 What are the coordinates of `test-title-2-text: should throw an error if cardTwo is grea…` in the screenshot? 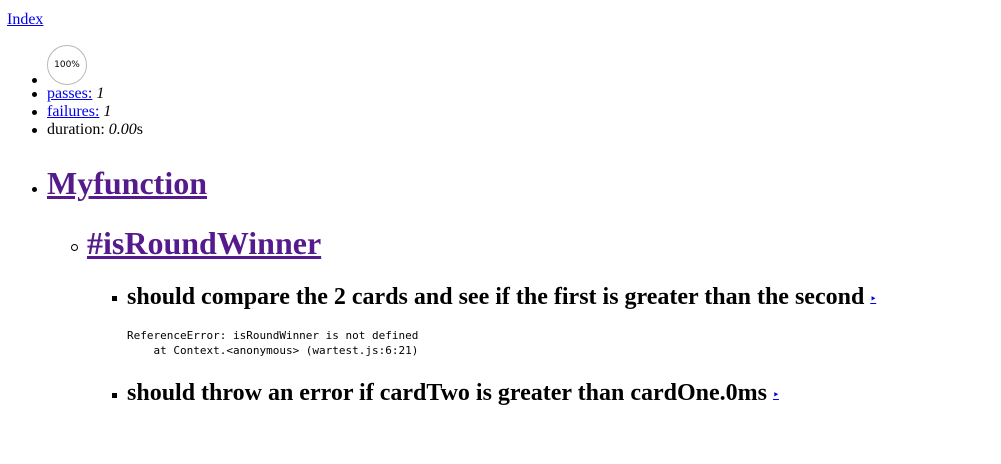 It's located at (447, 393).